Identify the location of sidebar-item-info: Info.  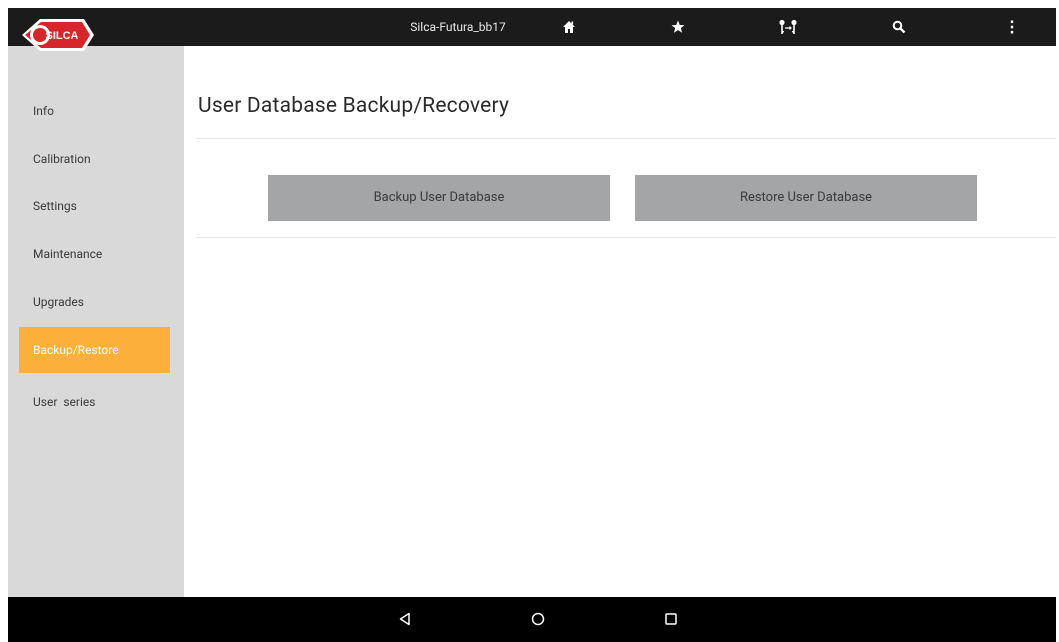
(94, 111).